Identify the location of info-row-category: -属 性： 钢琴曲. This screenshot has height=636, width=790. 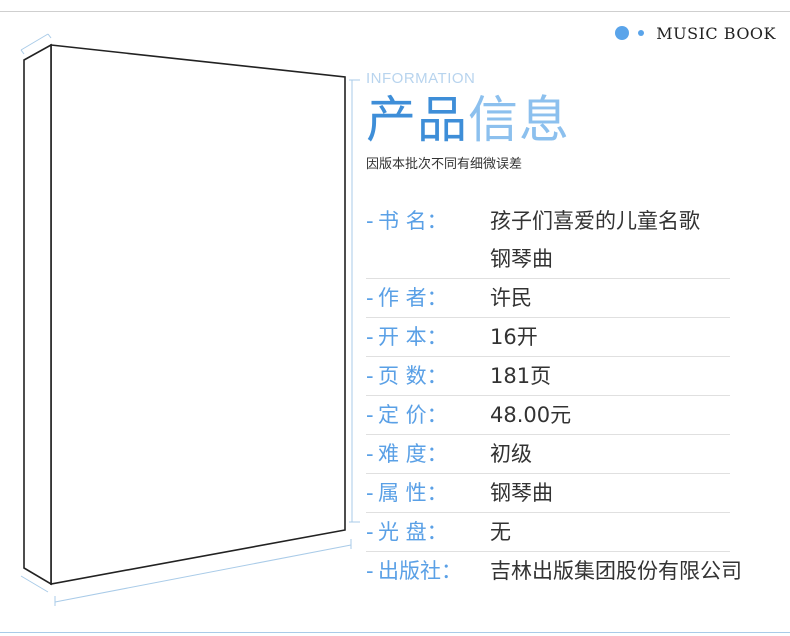
(548, 493).